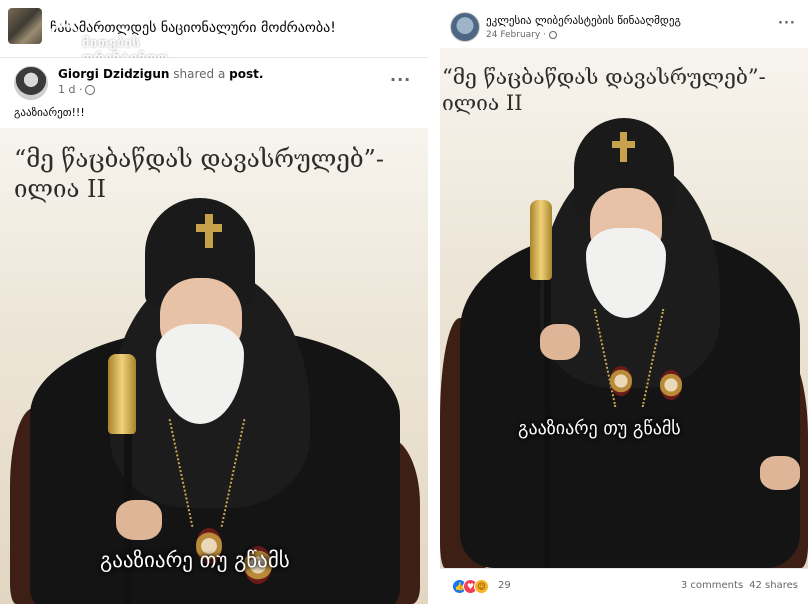  What do you see at coordinates (547, 408) in the screenshot?
I see `staff` at bounding box center [547, 408].